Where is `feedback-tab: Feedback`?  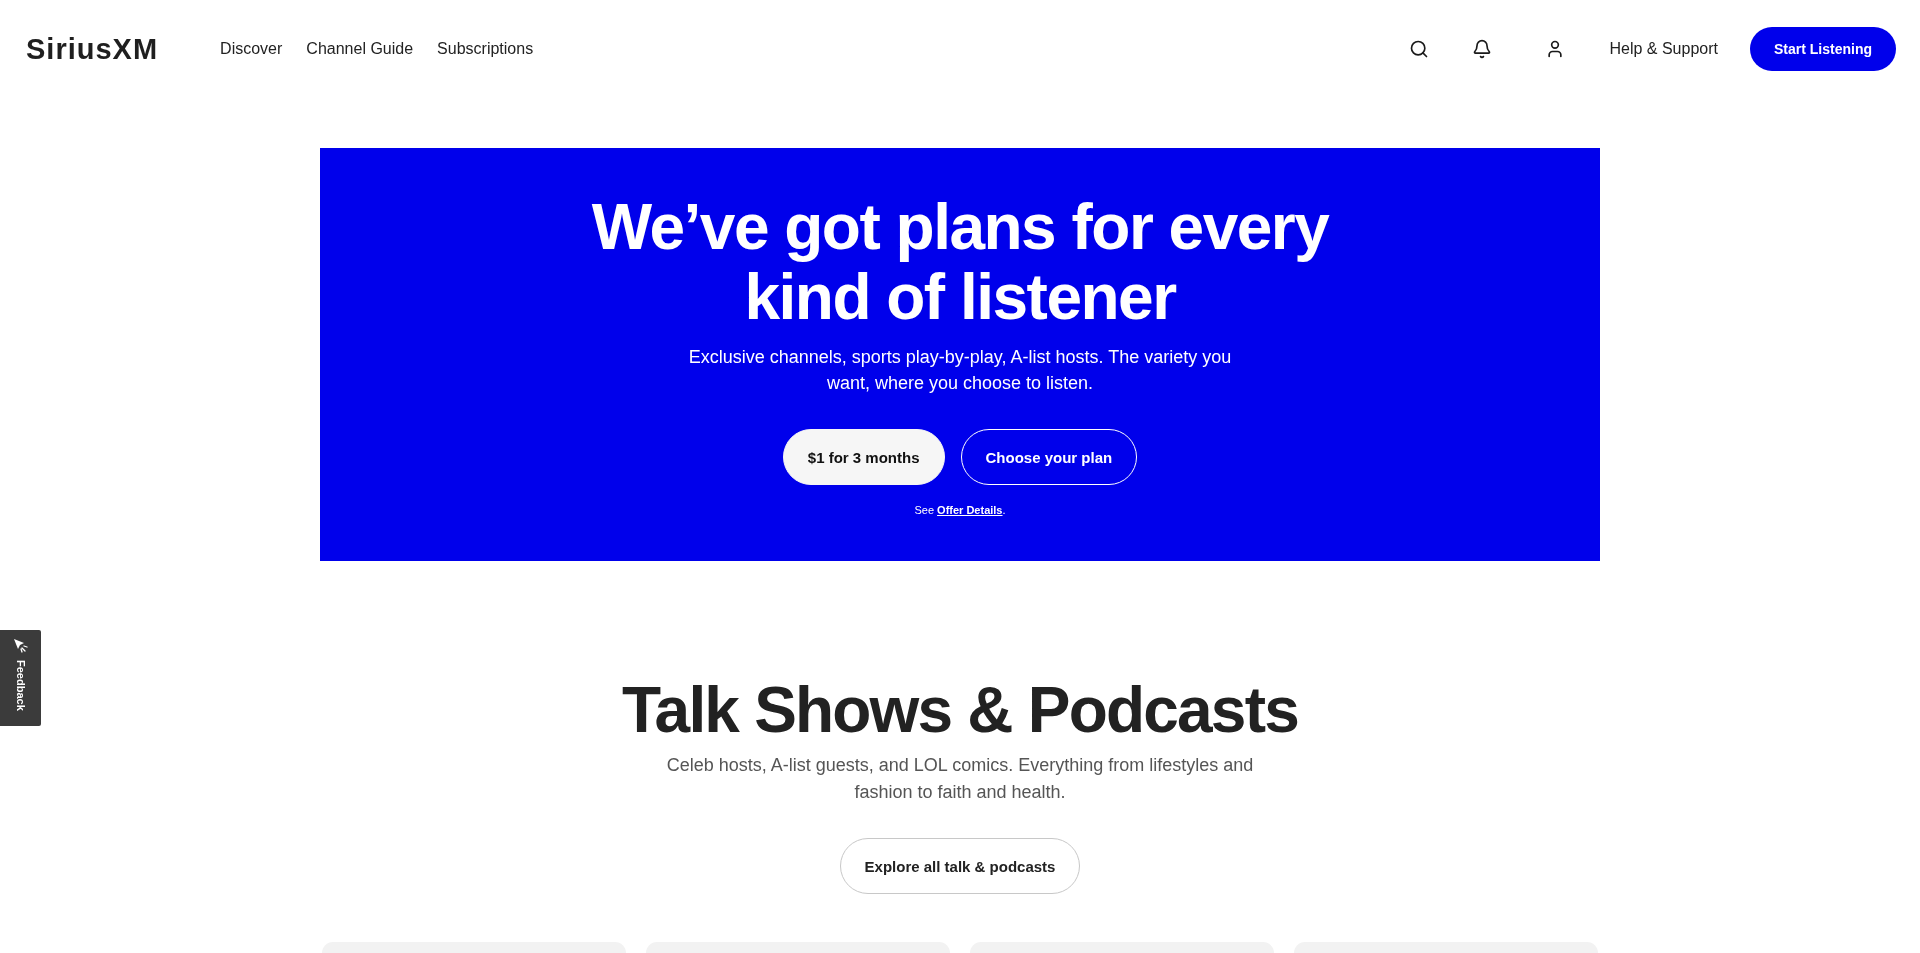 feedback-tab: Feedback is located at coordinates (20, 678).